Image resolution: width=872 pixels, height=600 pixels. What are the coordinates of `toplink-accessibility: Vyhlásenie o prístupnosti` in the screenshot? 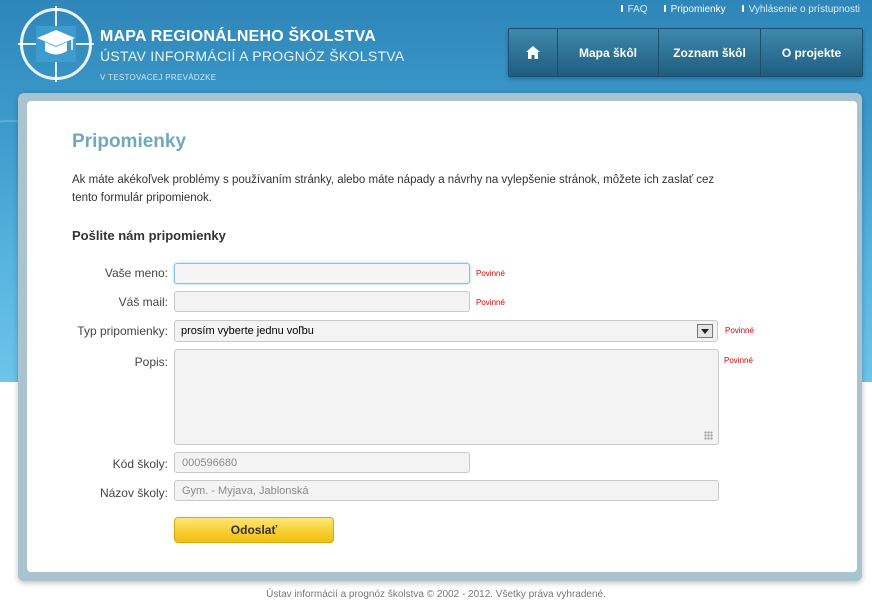 It's located at (800, 9).